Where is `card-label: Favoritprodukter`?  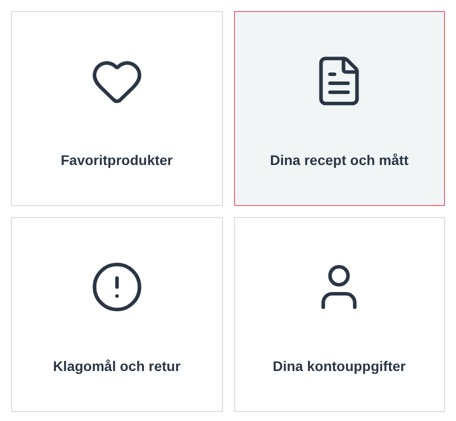
card-label: Favoritprodukter is located at coordinates (116, 160).